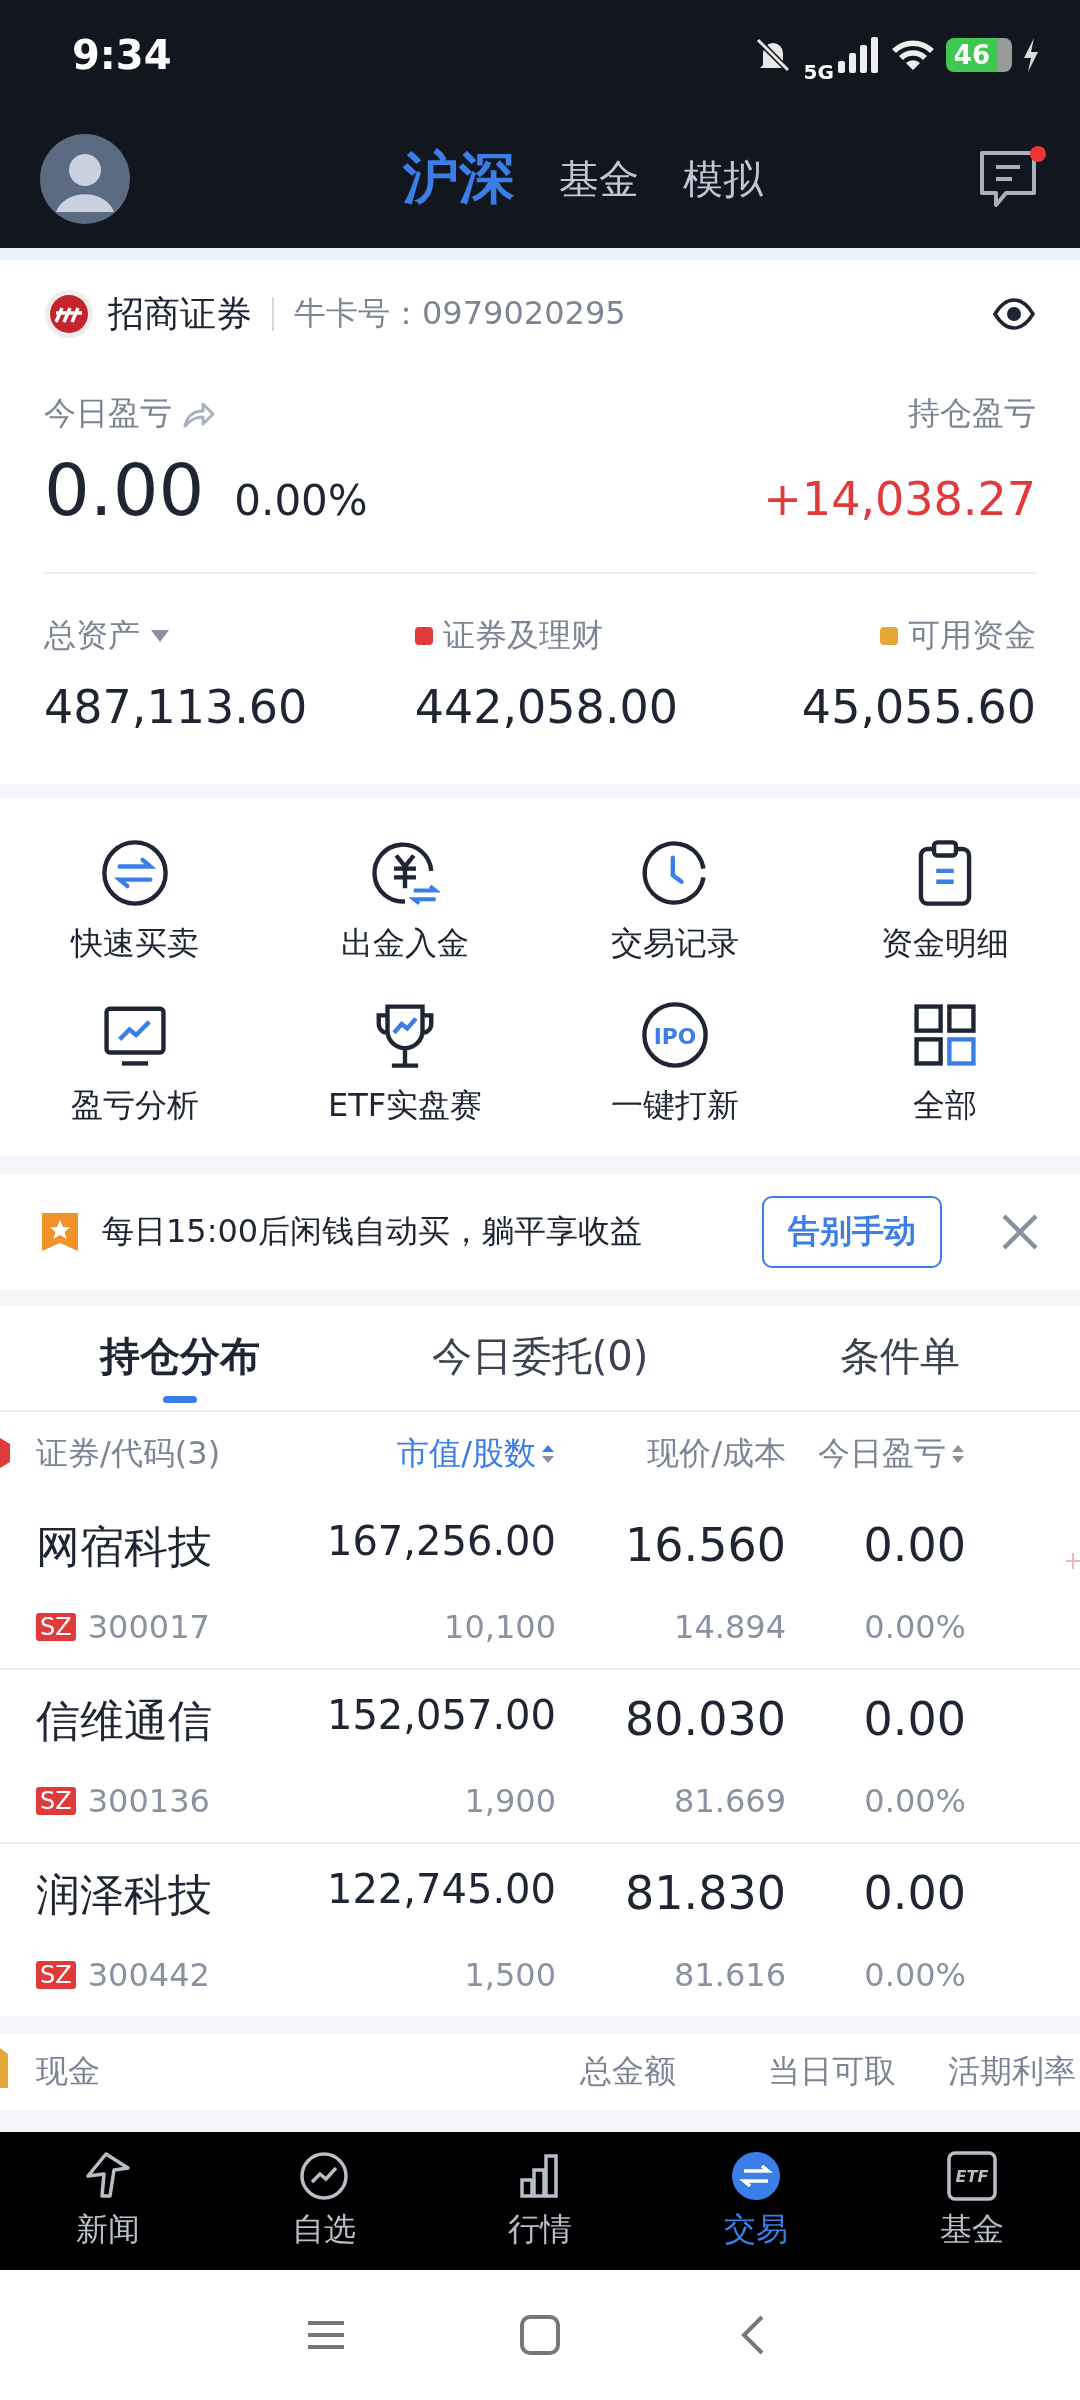 This screenshot has height=2400, width=1080. Describe the element at coordinates (60, 1232) in the screenshot. I see `star-ribbon-icon` at that location.